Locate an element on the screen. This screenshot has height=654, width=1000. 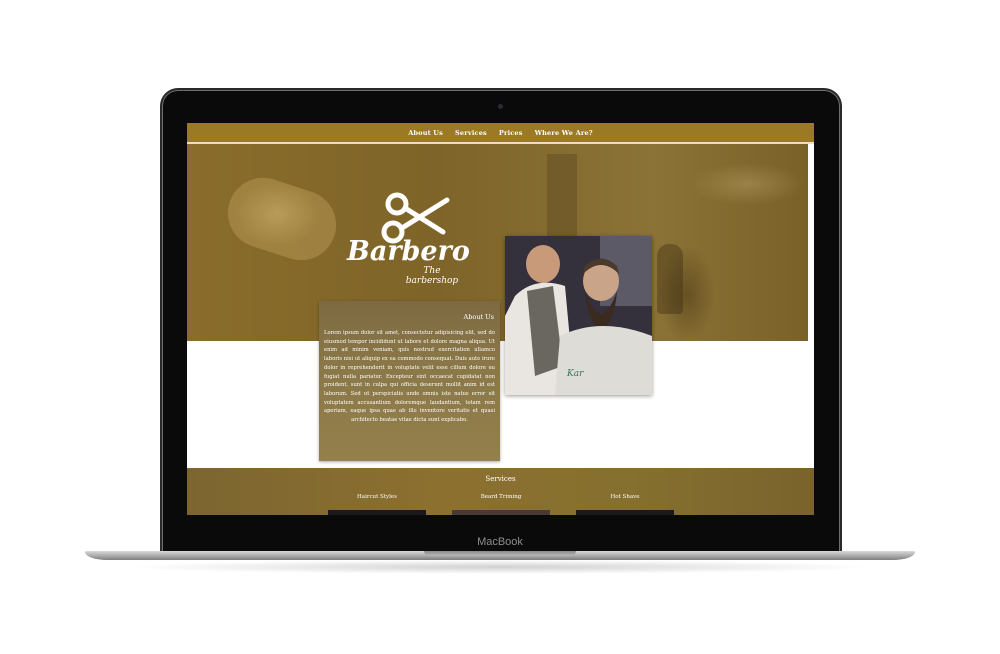
nav-link-prices: Prices is located at coordinates (511, 133).